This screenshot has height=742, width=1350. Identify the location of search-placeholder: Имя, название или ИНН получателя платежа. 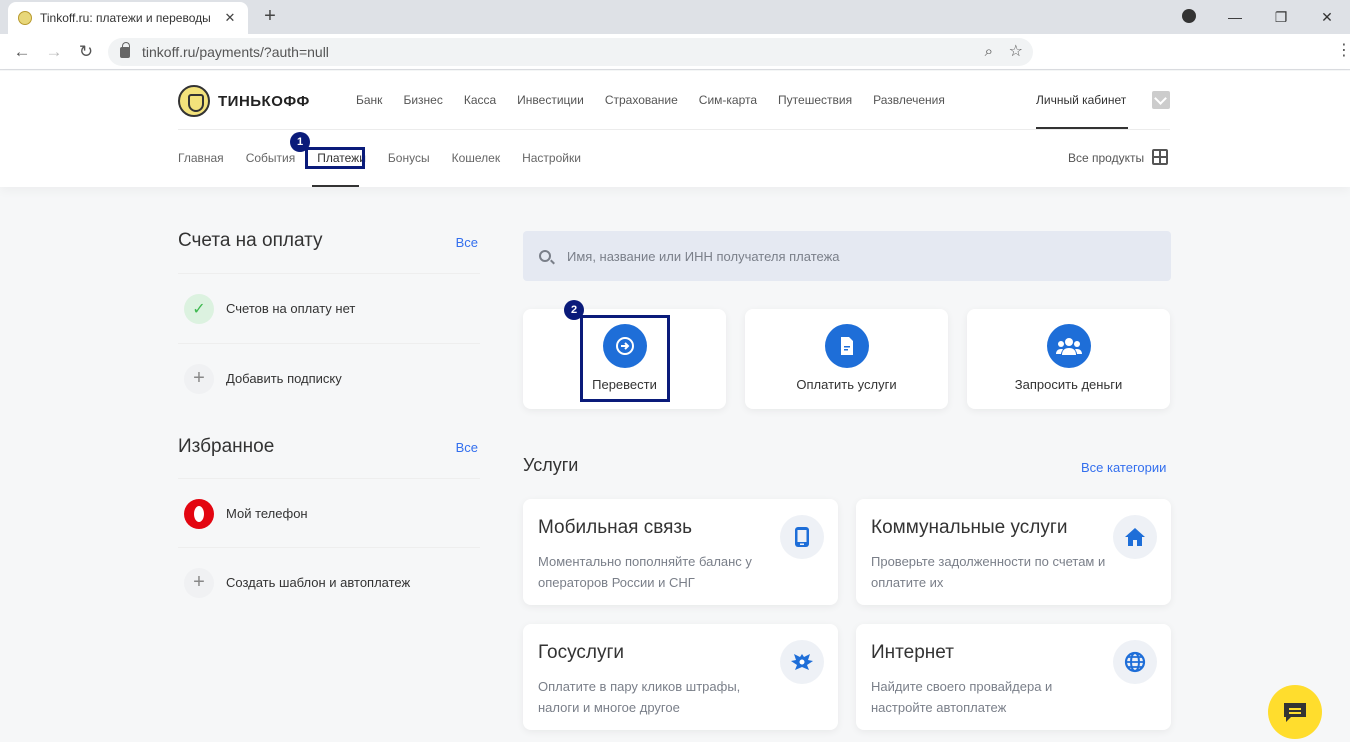
(703, 256).